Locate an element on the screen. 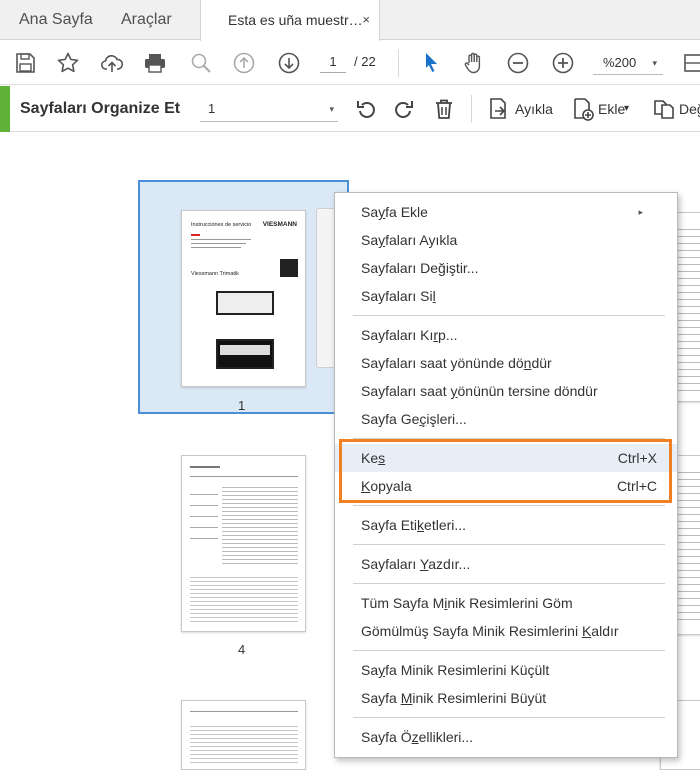  extract-page-icon is located at coordinates (498, 109).